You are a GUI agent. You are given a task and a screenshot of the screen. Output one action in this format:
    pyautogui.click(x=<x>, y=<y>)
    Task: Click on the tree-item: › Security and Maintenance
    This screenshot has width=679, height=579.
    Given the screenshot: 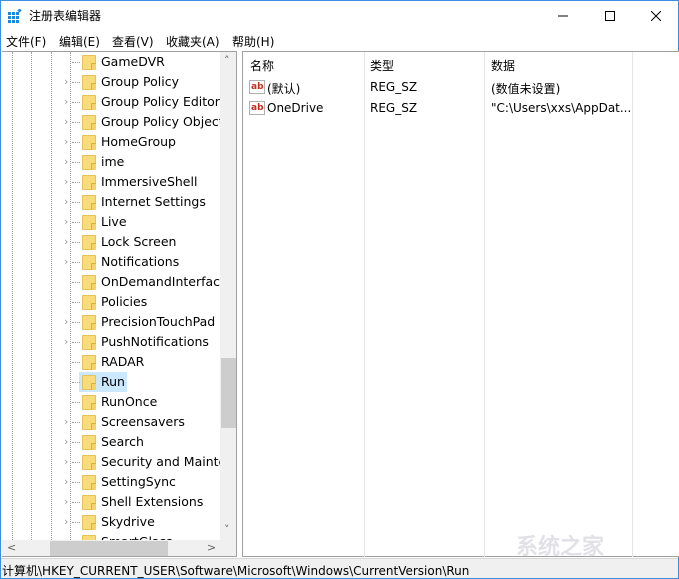 What is the action you would take?
    pyautogui.click(x=111, y=462)
    